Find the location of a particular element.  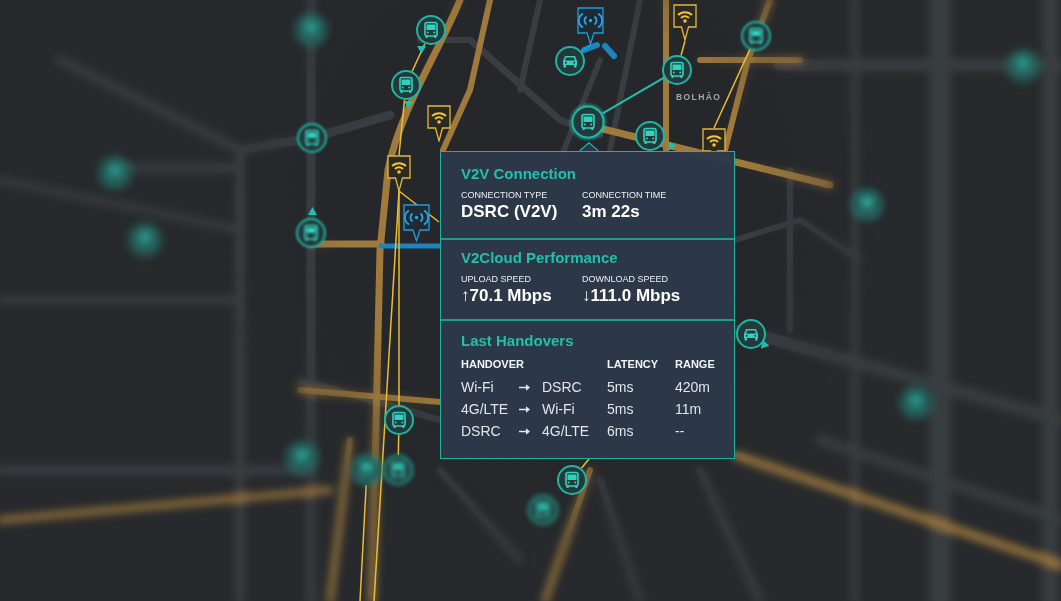

column-header: HANDOVER is located at coordinates (493, 364).